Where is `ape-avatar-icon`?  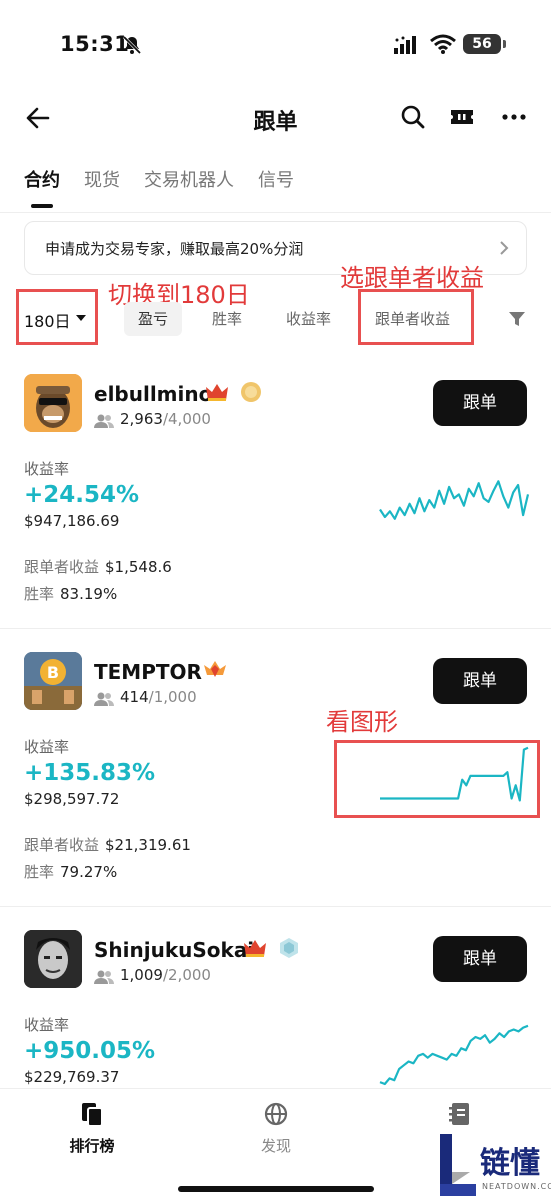
ape-avatar-icon is located at coordinates (53, 403).